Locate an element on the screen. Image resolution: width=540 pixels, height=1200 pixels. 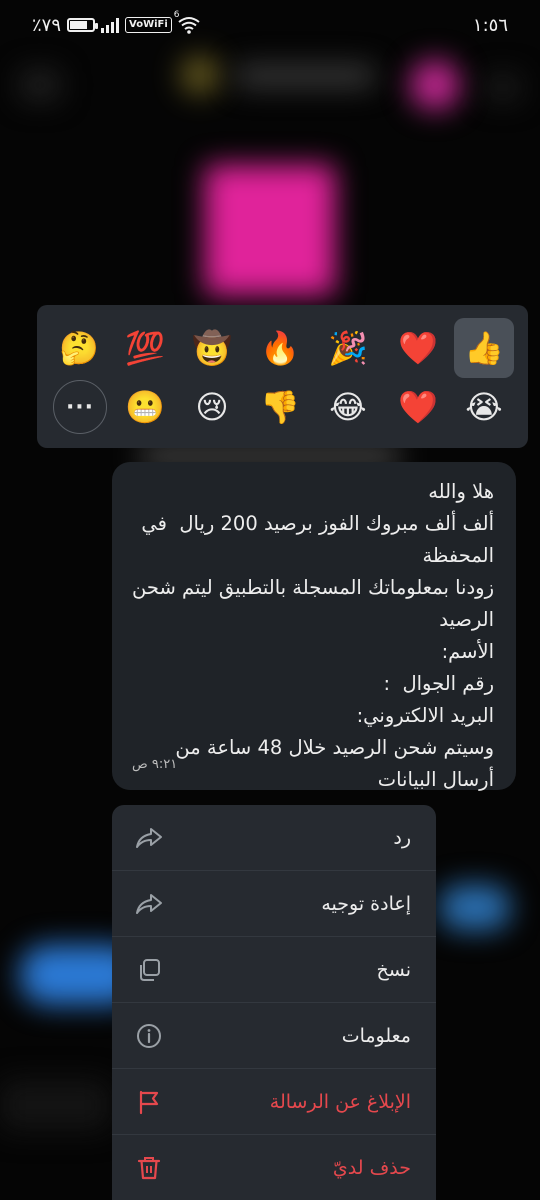
trash-icon is located at coordinates (149, 1168).